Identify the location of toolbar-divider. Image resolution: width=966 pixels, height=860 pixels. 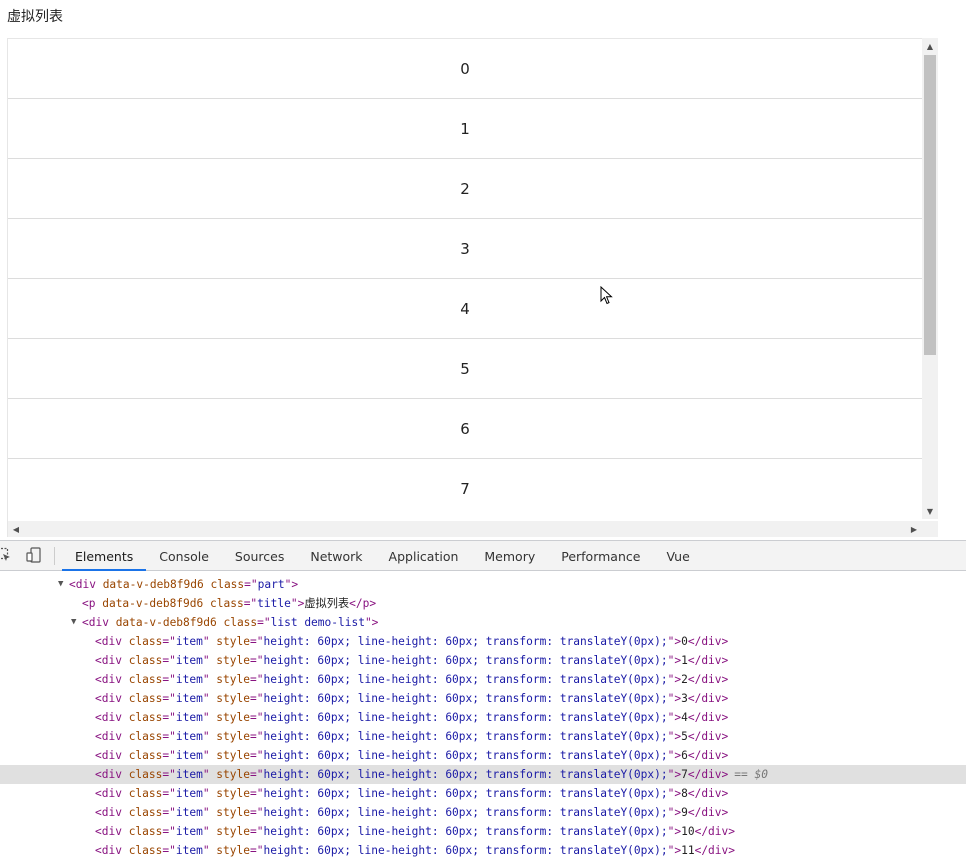
(54, 556).